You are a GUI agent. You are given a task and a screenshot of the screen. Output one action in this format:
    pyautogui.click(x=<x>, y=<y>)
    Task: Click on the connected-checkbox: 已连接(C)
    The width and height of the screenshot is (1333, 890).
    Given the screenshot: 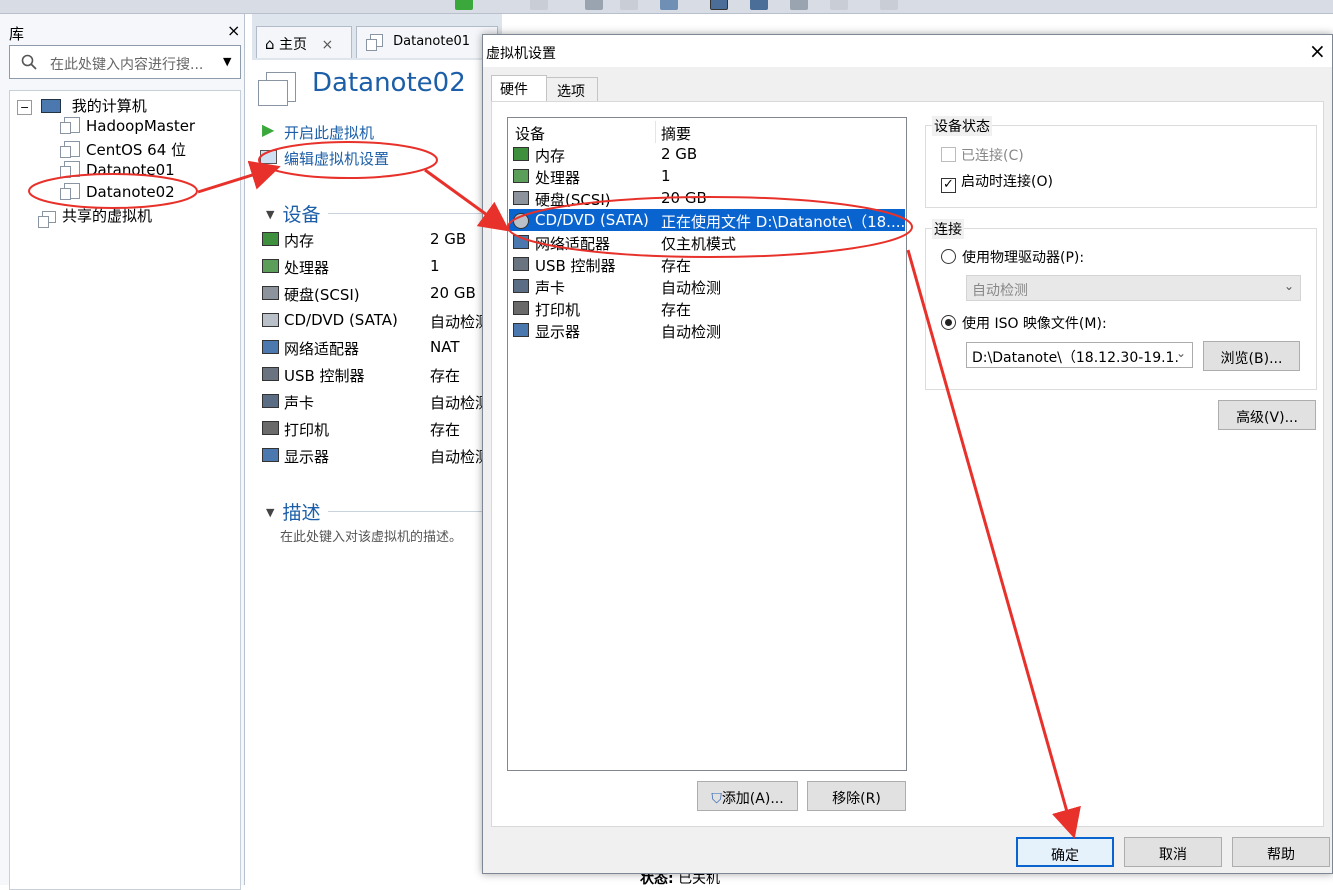 What is the action you would take?
    pyautogui.click(x=982, y=155)
    